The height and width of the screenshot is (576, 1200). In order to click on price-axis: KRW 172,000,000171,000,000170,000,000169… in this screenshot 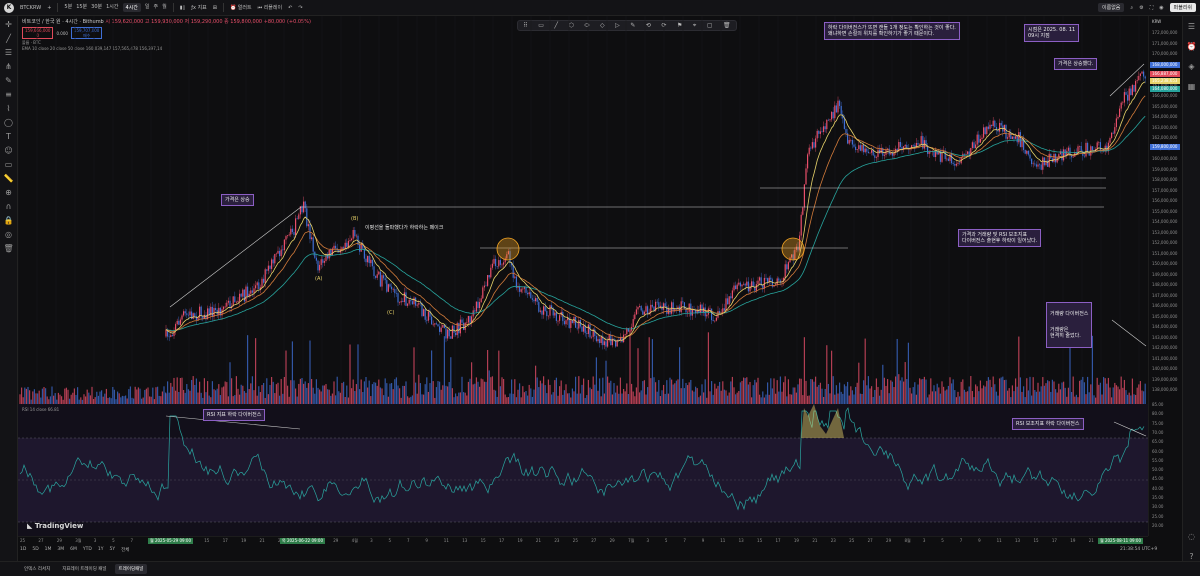, I will do `click(1165, 276)`.